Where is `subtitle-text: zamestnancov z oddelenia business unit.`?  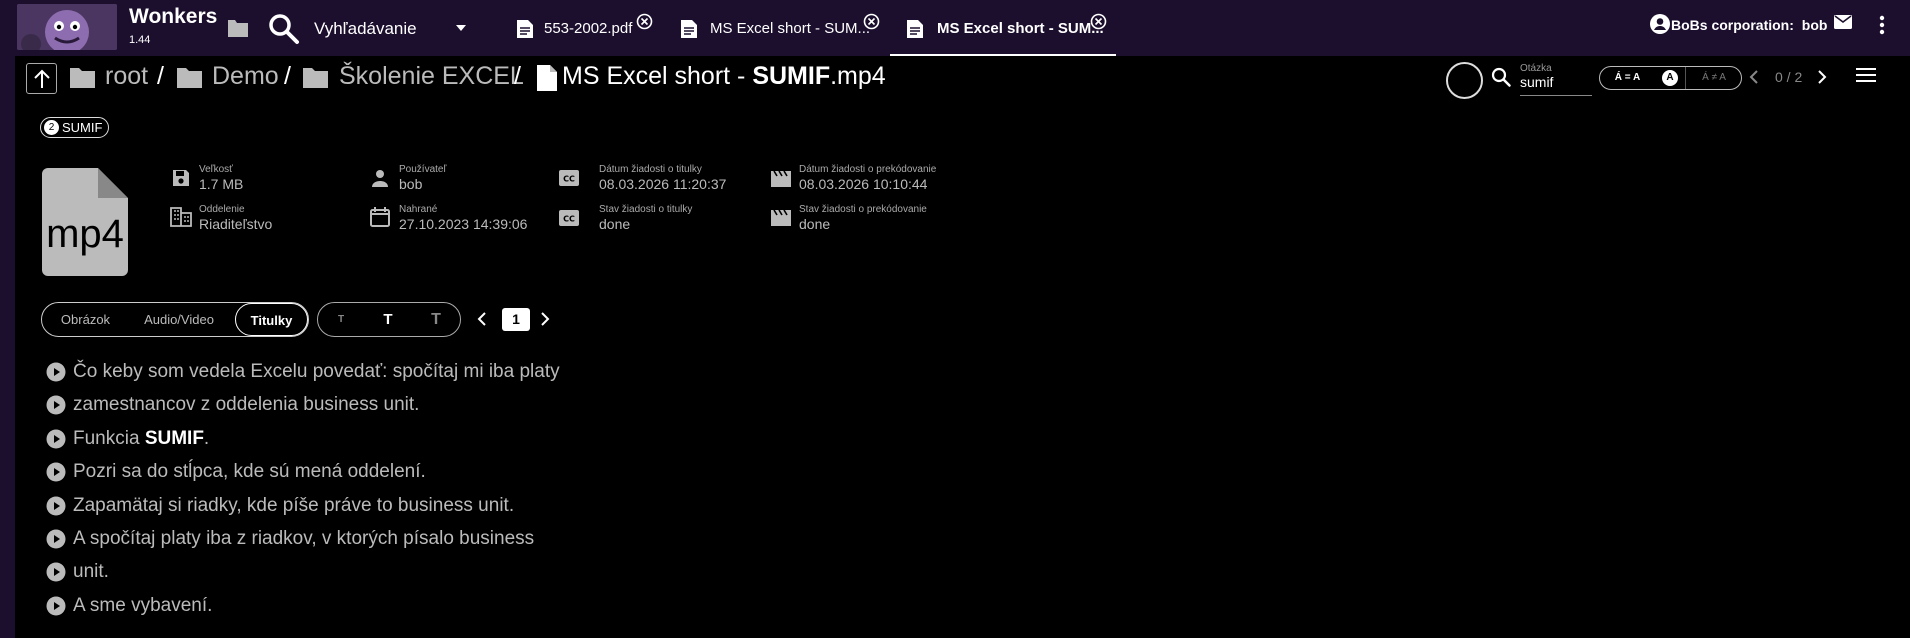 subtitle-text: zamestnancov z oddelenia business unit. is located at coordinates (246, 405).